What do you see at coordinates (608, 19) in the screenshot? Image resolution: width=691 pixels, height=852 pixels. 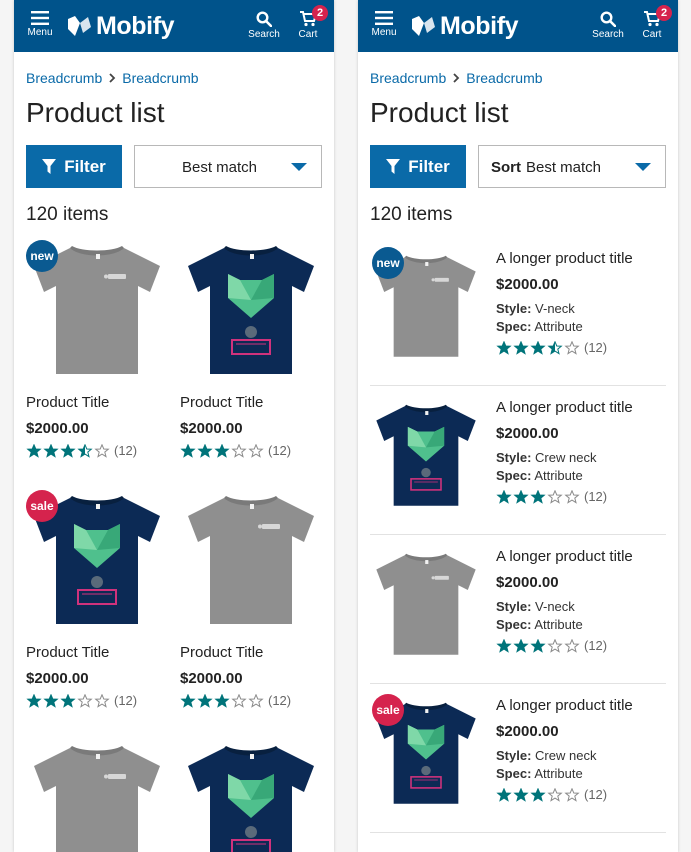 I see `search-icon` at bounding box center [608, 19].